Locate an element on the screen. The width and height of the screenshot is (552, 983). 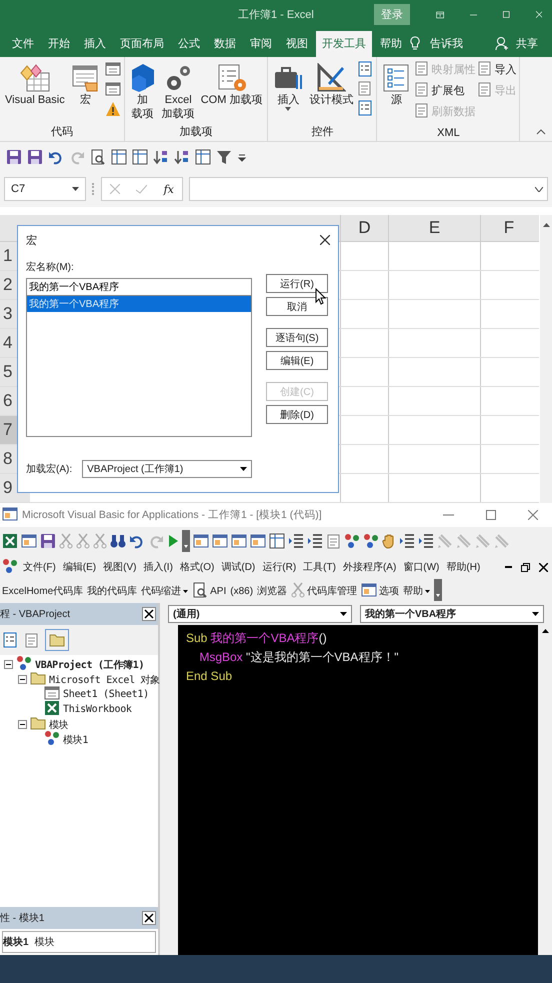
ribbon-button: Visual Basic is located at coordinates (35, 92).